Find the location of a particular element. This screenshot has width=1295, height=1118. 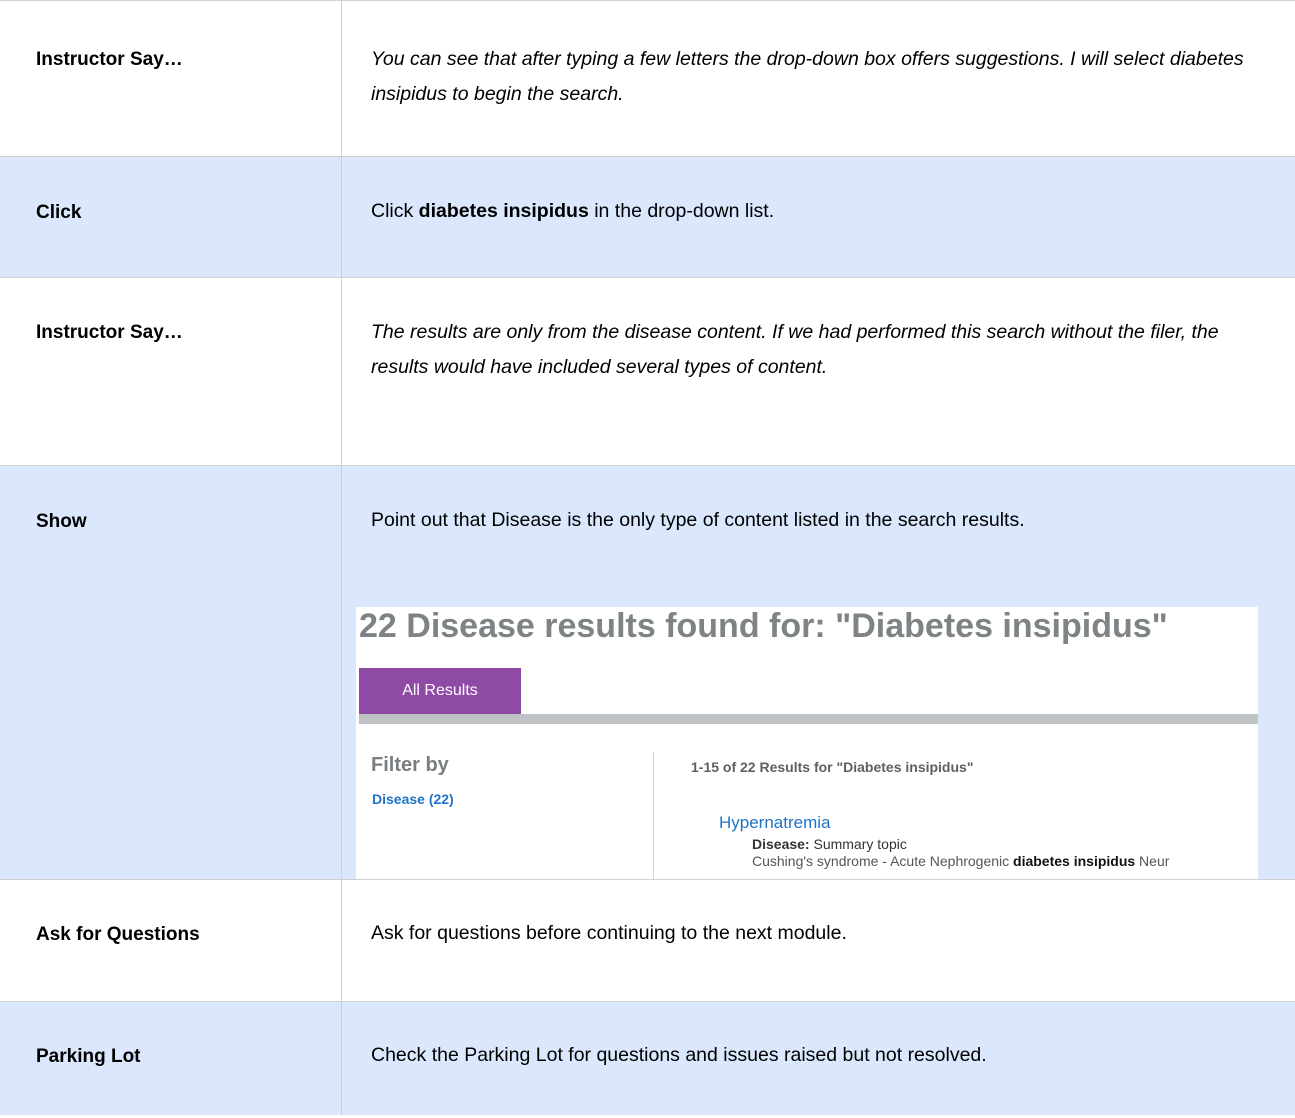

tab-all-results: All Results is located at coordinates (440, 691).